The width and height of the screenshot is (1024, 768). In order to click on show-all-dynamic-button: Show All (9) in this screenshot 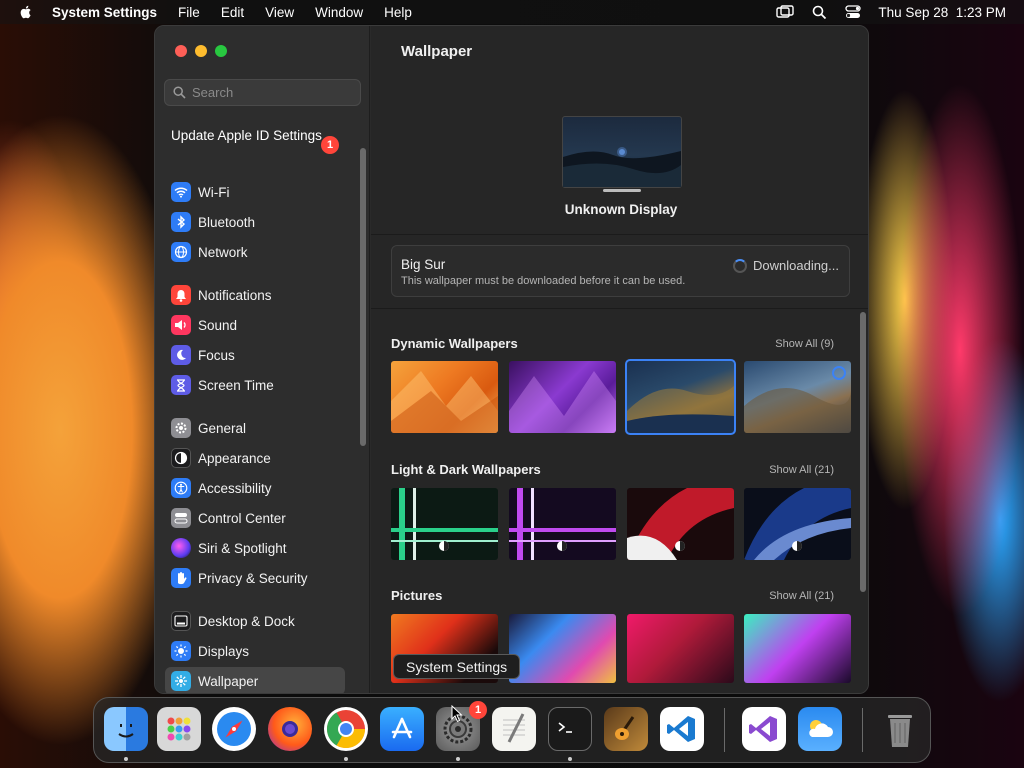, I will do `click(804, 344)`.